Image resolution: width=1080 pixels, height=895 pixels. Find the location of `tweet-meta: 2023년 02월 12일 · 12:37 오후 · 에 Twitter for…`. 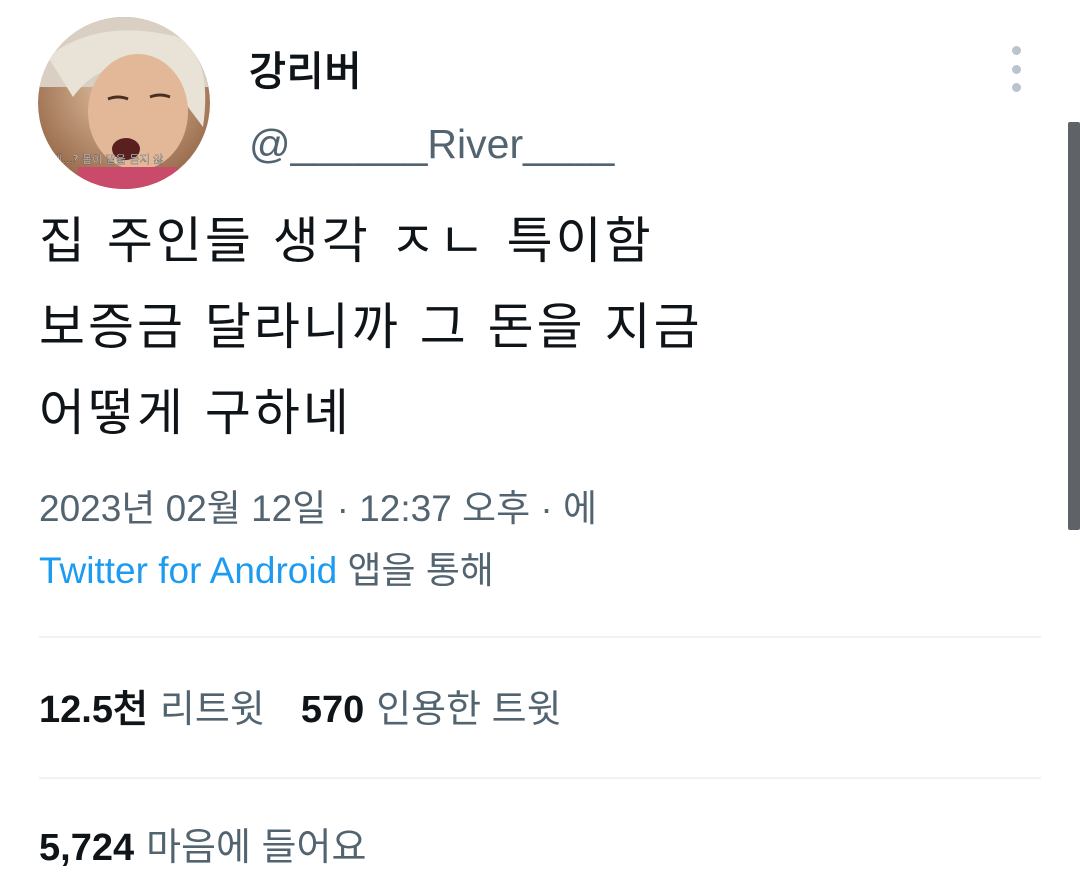

tweet-meta: 2023년 02월 12일 · 12:37 오후 · 에 Twitter for… is located at coordinates (318, 540).